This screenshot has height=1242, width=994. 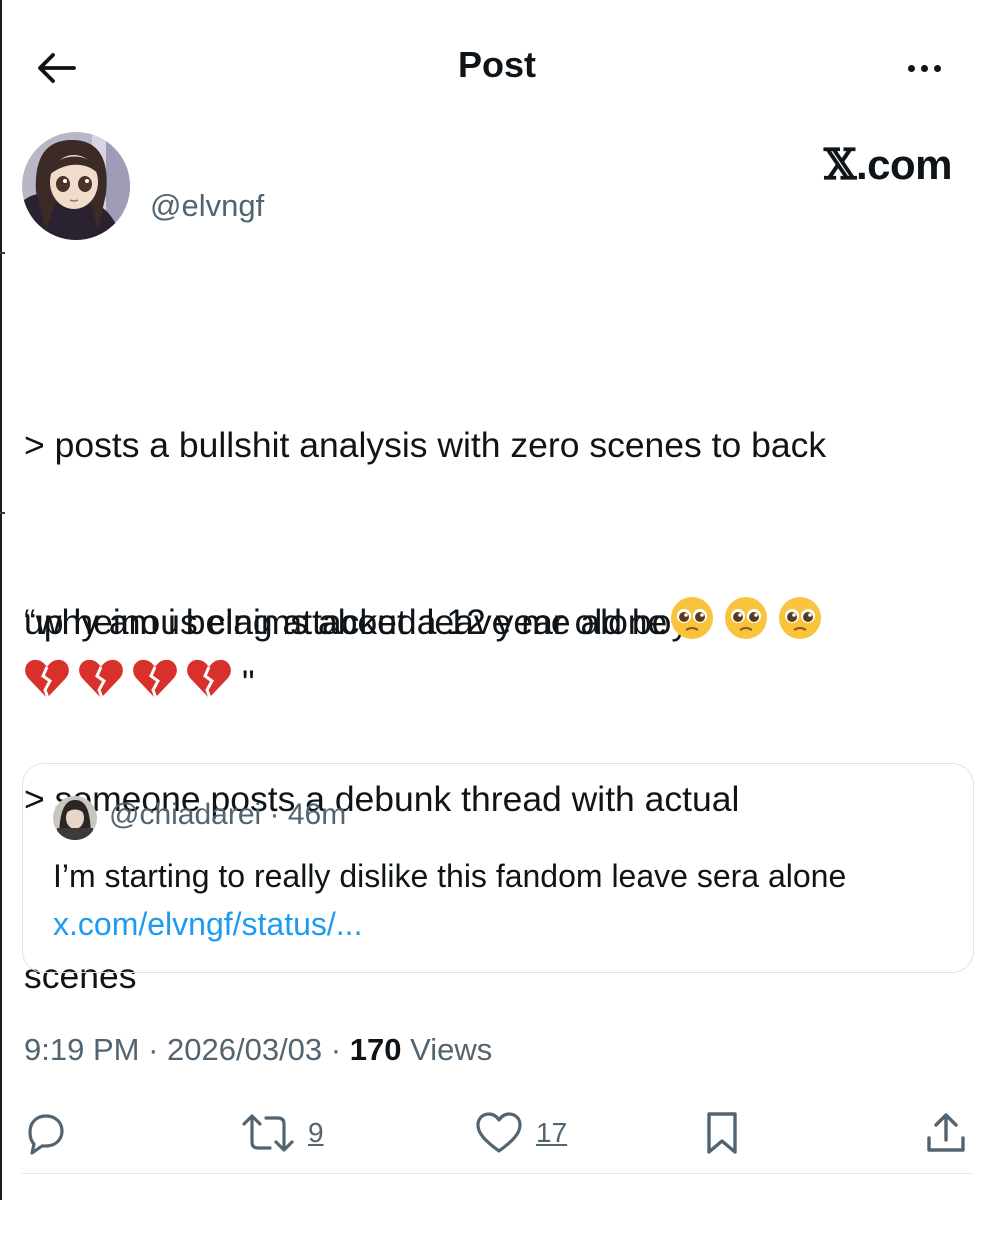 What do you see at coordinates (245, 1049) in the screenshot?
I see `post-date: 2026/03/03` at bounding box center [245, 1049].